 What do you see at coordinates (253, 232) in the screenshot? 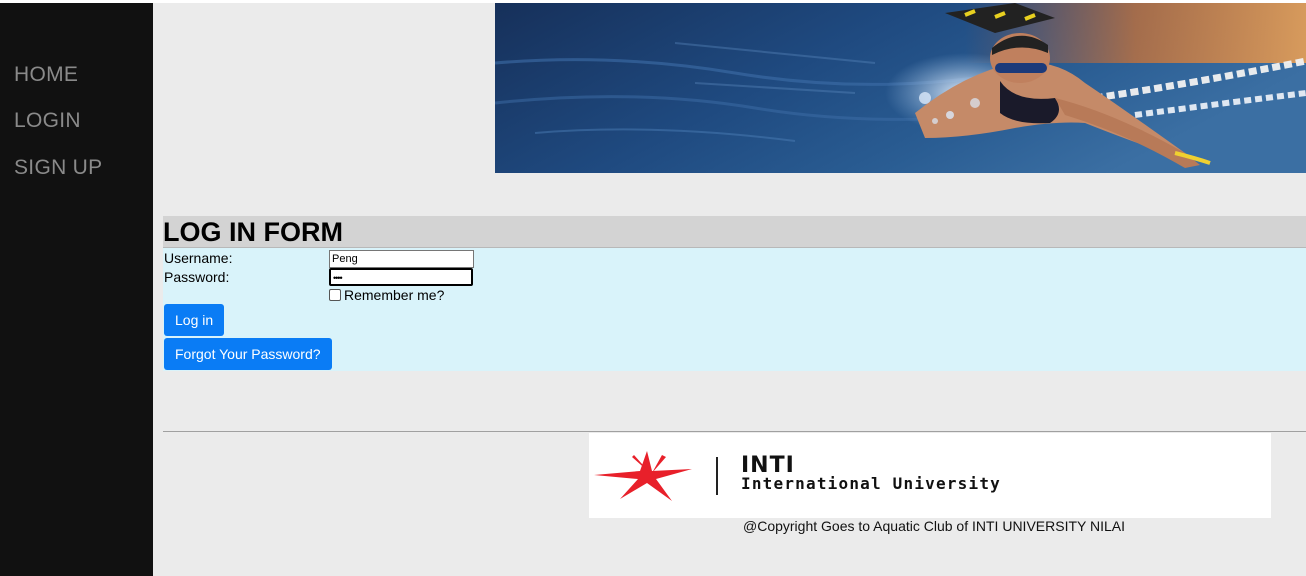
I see `page-title: LOG IN FORM` at bounding box center [253, 232].